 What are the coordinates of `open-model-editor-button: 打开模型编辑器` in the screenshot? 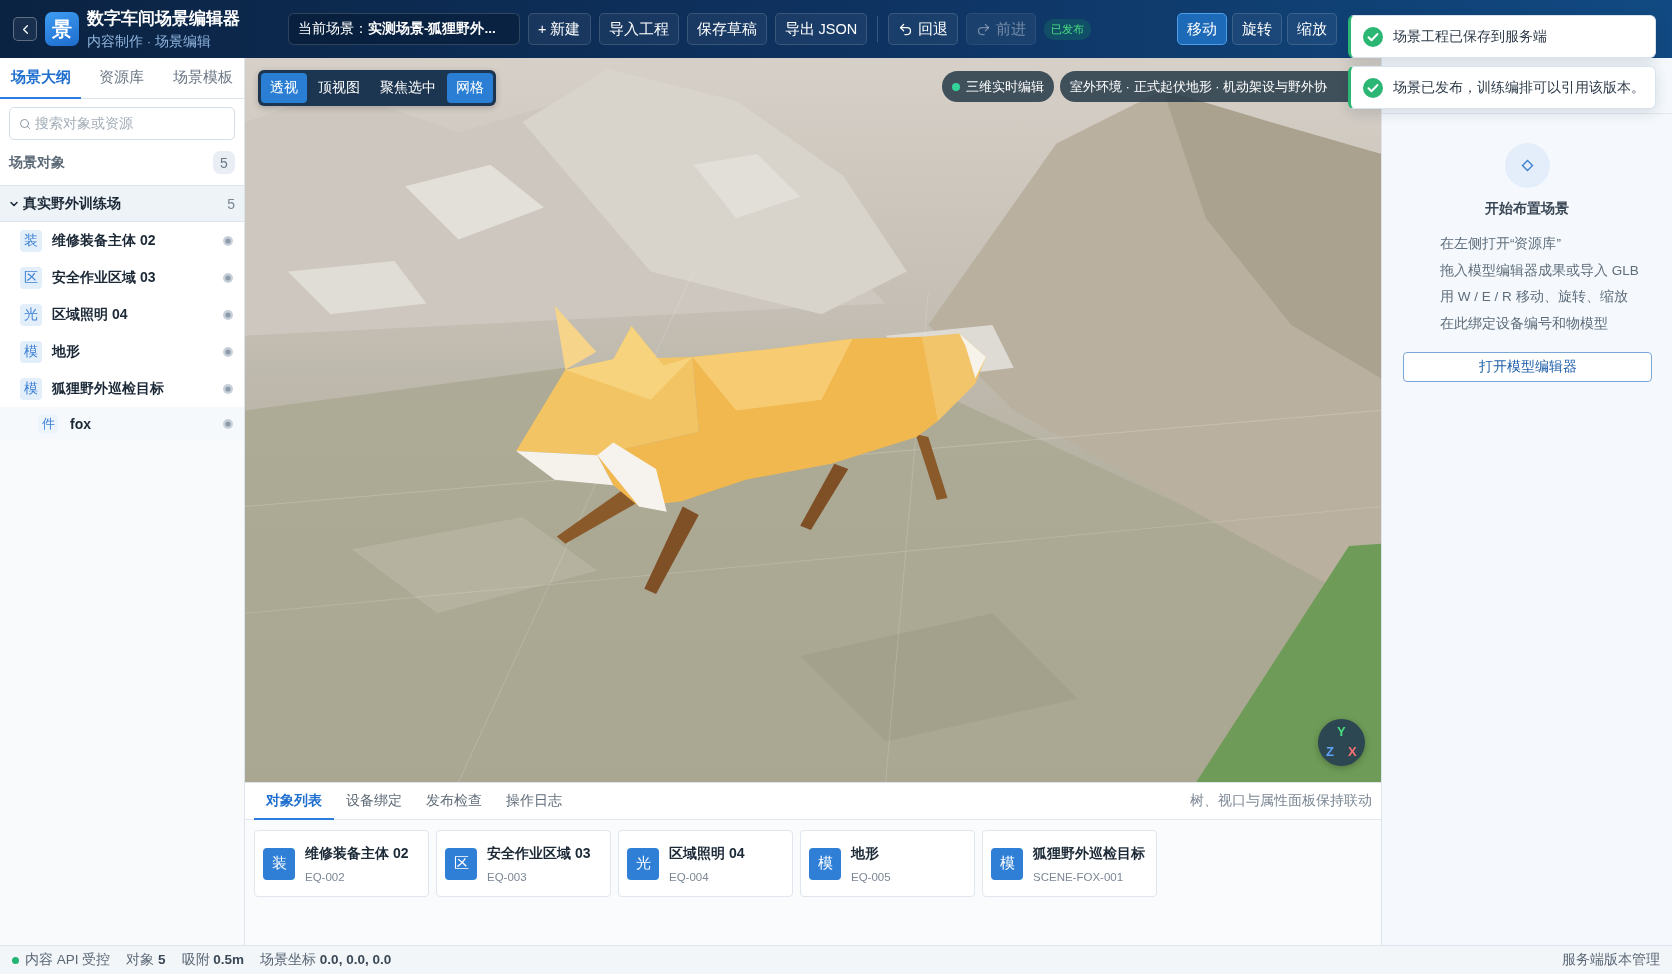 It's located at (1527, 366).